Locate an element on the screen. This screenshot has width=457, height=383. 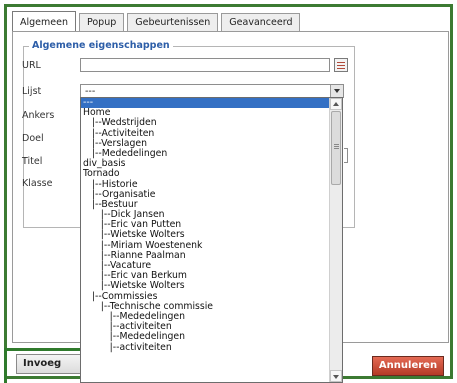
dropdown-scrollbar is located at coordinates (335, 240).